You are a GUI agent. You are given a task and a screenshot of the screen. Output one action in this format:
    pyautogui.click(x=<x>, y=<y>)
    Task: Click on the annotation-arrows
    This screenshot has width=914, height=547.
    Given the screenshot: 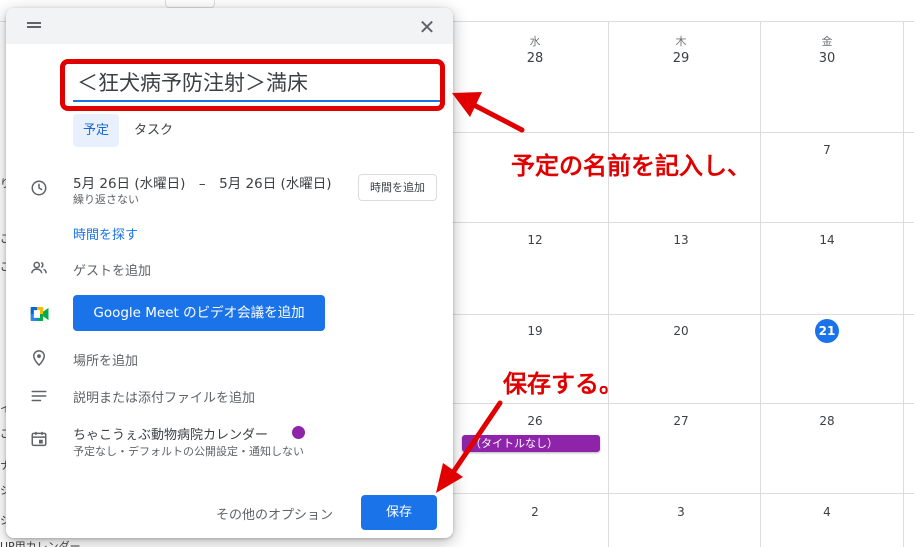 What is the action you would take?
    pyautogui.click(x=480, y=292)
    